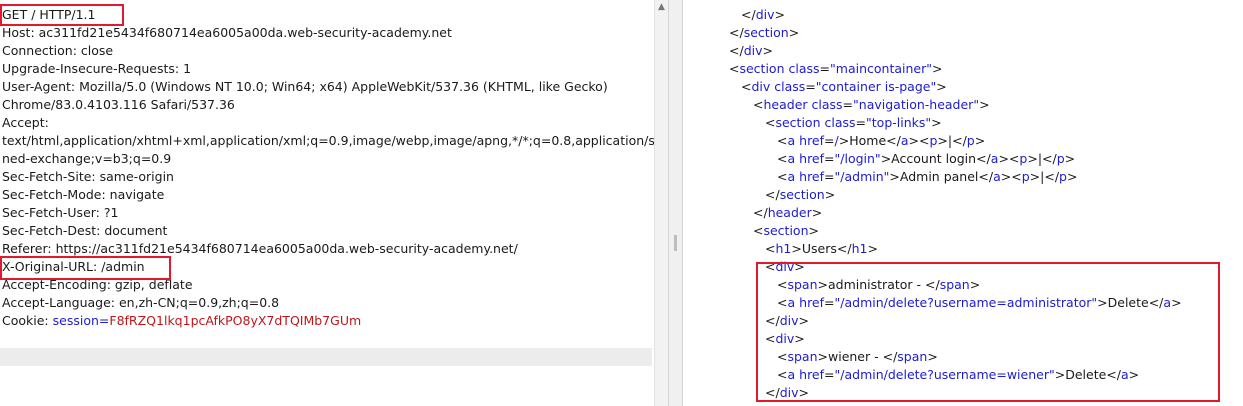  I want to click on request-line: GET / HTTP/1.1, so click(49, 14).